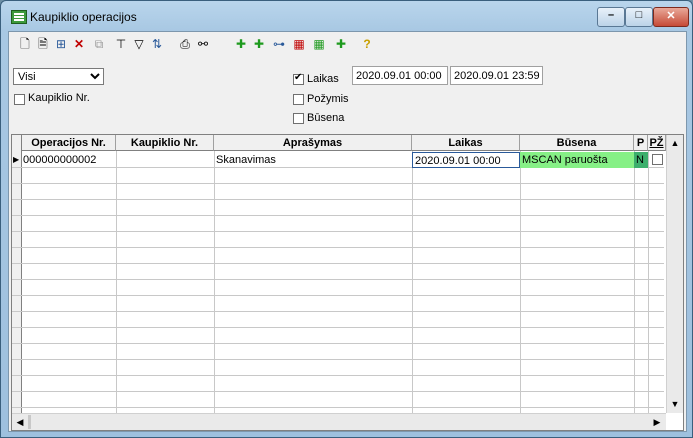  What do you see at coordinates (367, 44) in the screenshot?
I see `help-icon: ?` at bounding box center [367, 44].